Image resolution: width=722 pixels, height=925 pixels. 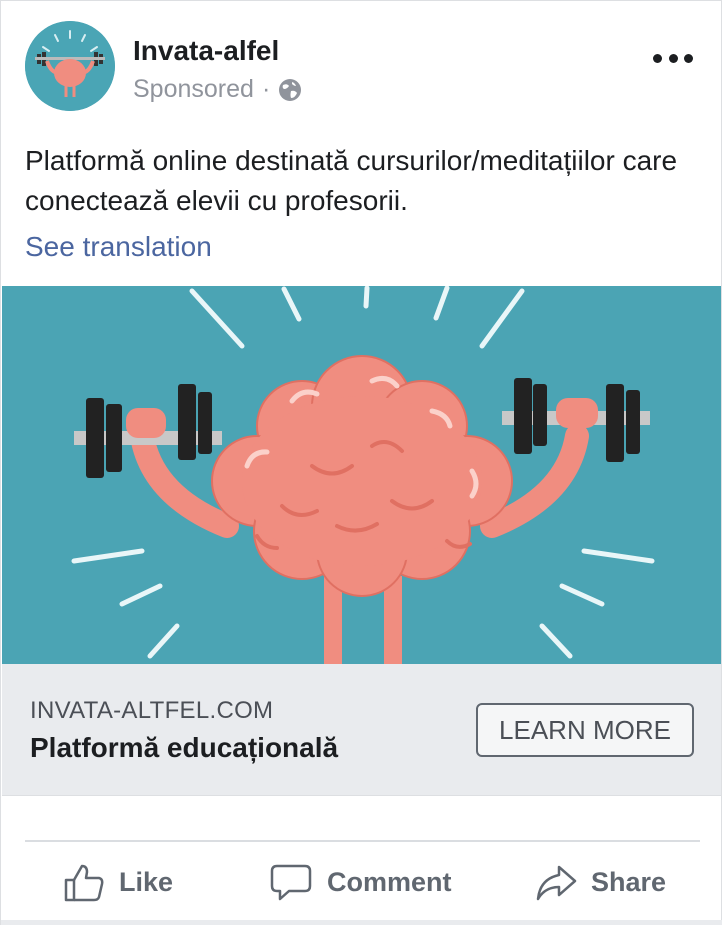 What do you see at coordinates (206, 51) in the screenshot?
I see `page-name: Invata-alfel` at bounding box center [206, 51].